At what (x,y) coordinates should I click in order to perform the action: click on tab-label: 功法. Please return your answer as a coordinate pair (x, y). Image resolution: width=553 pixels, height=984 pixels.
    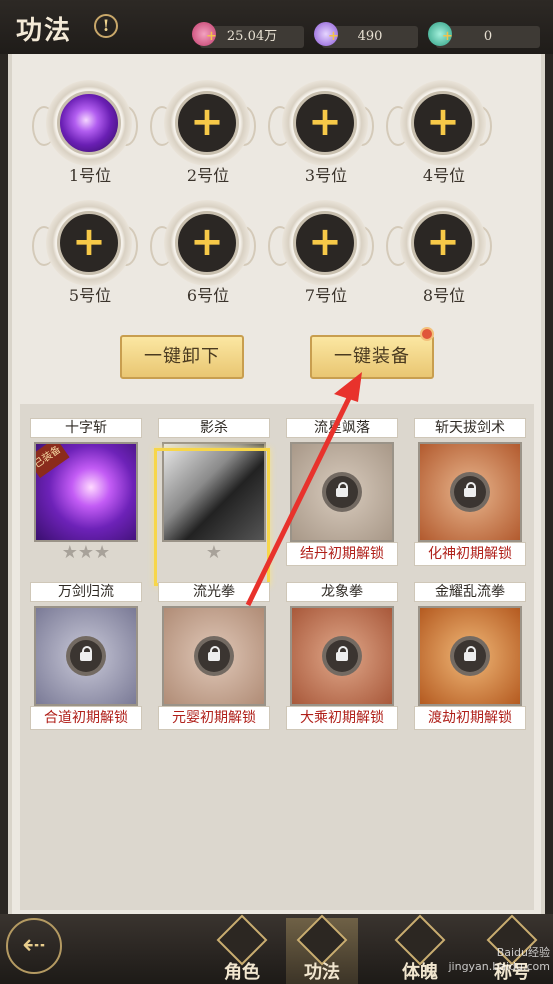
    Looking at the image, I should click on (322, 972).